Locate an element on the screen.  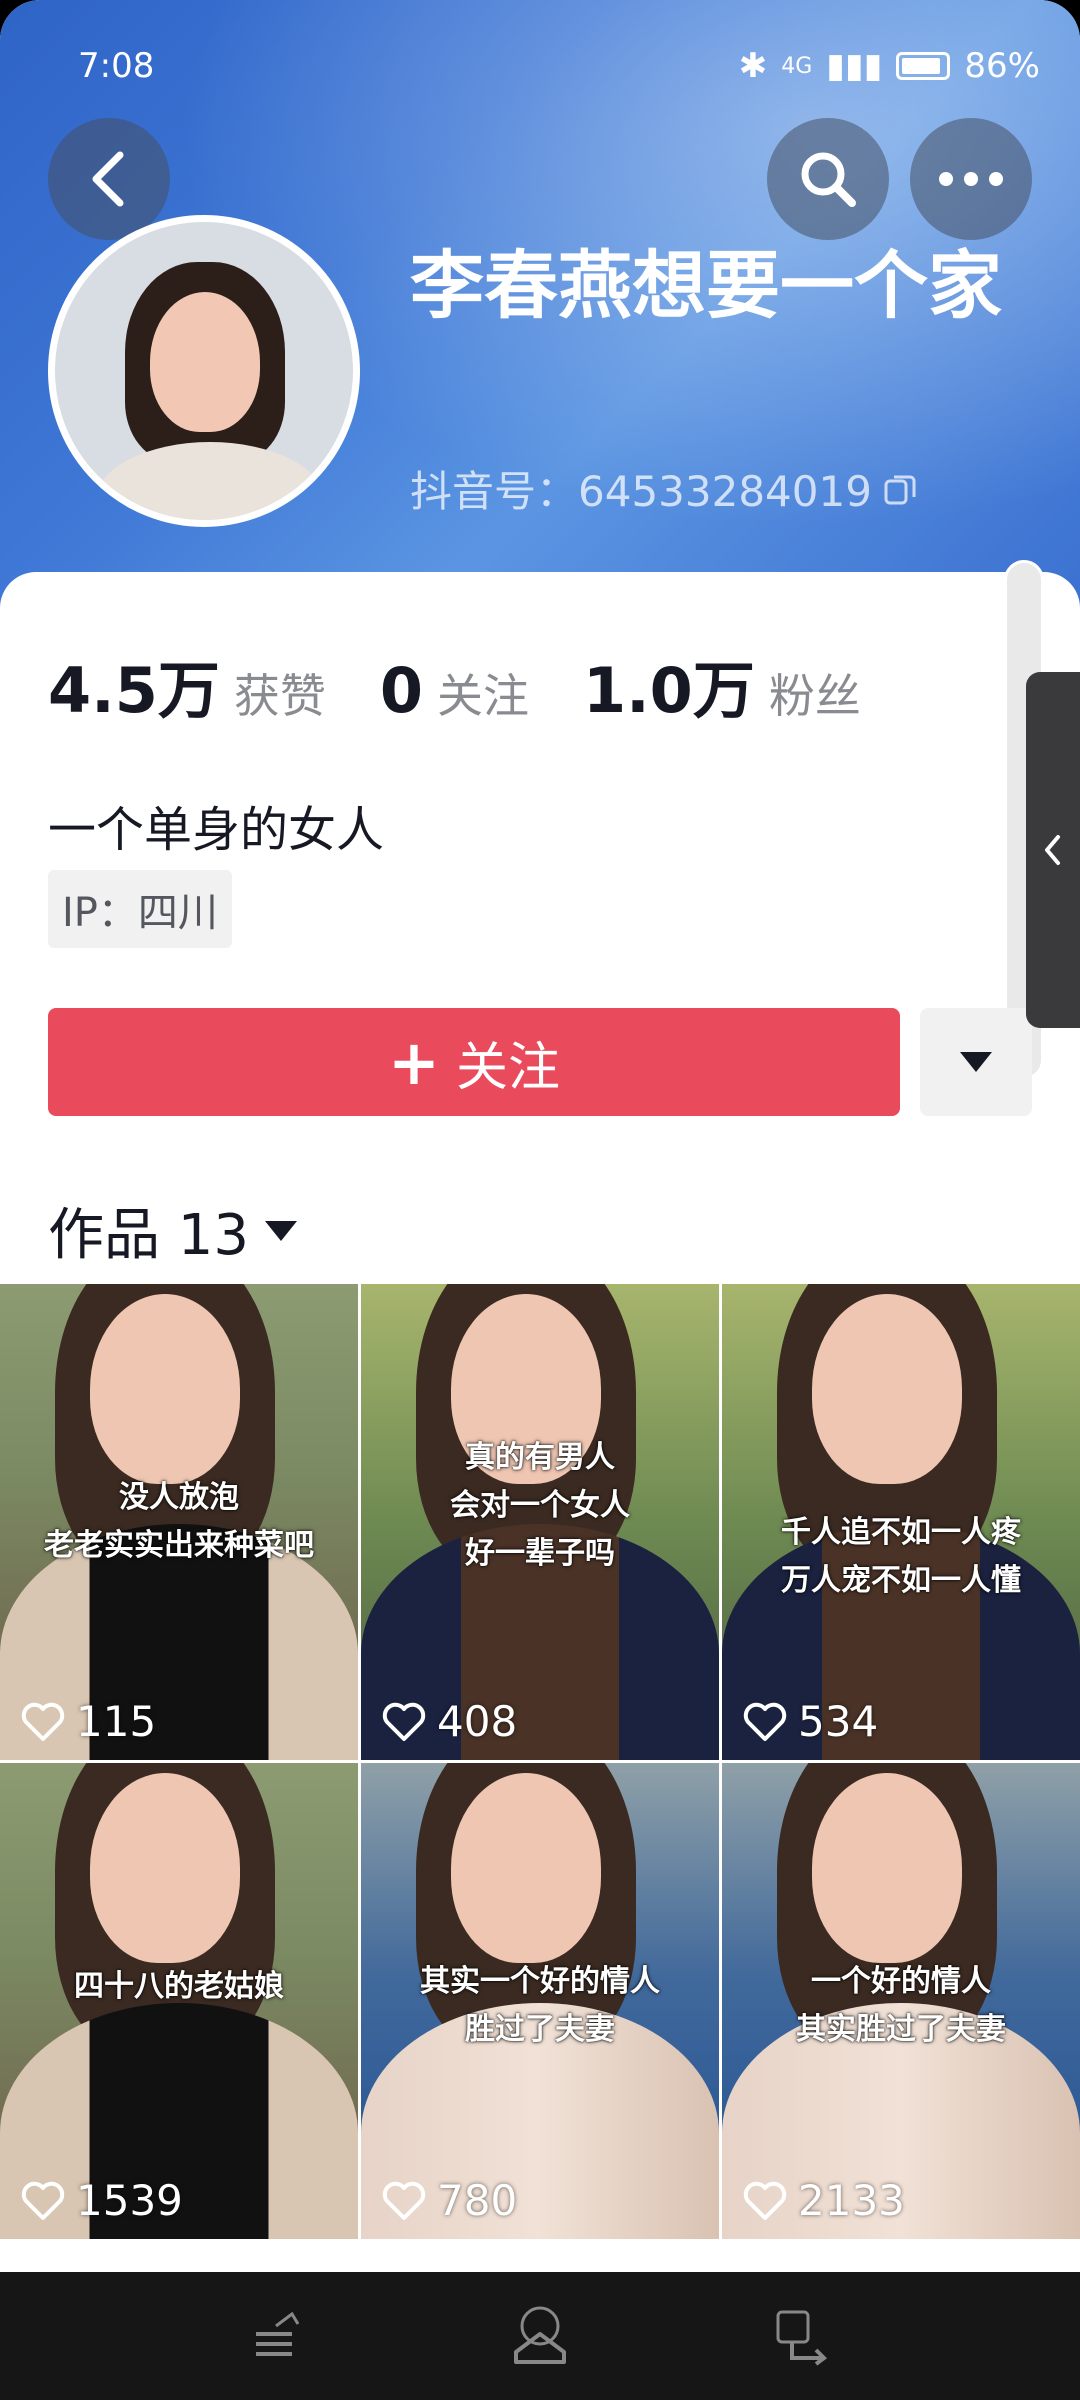
video-tile: 没人放泡 老老实实出来种菜吧 115 is located at coordinates (179, 1522).